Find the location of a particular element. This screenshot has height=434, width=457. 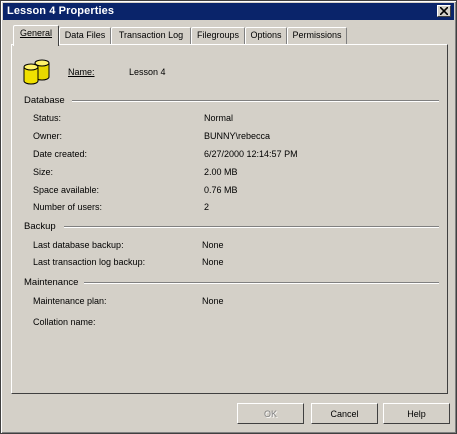

tab-label: Options is located at coordinates (266, 35).